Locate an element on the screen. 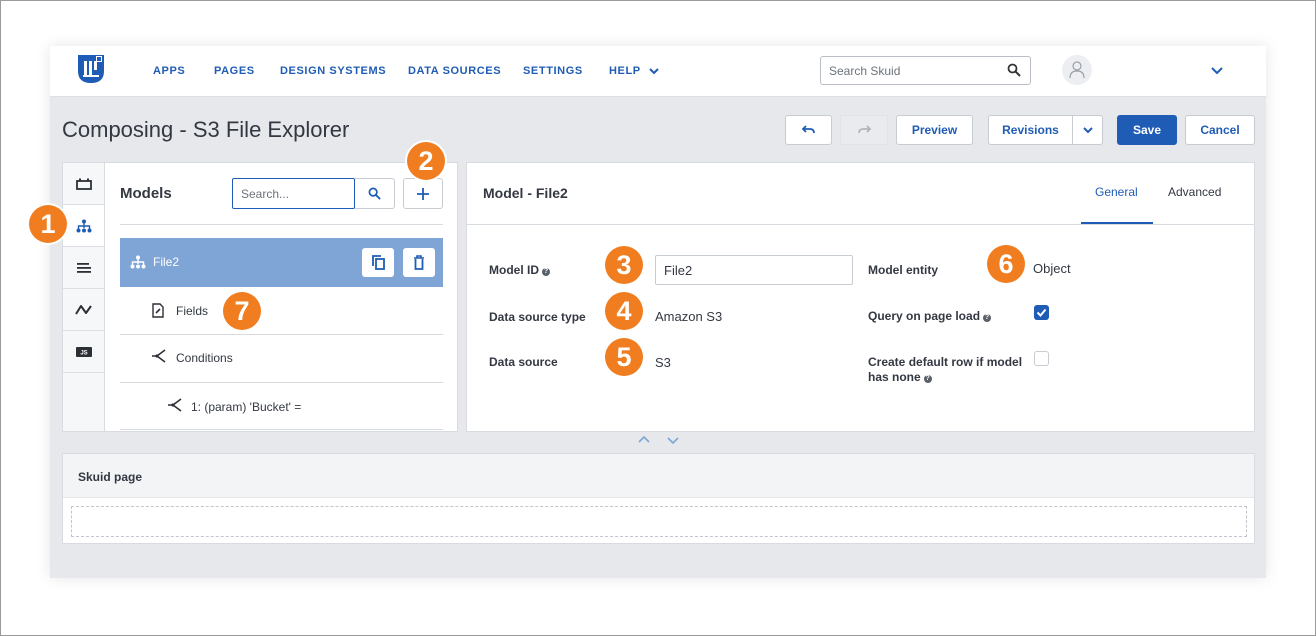 This screenshot has width=1316, height=636. user-icon is located at coordinates (1077, 70).